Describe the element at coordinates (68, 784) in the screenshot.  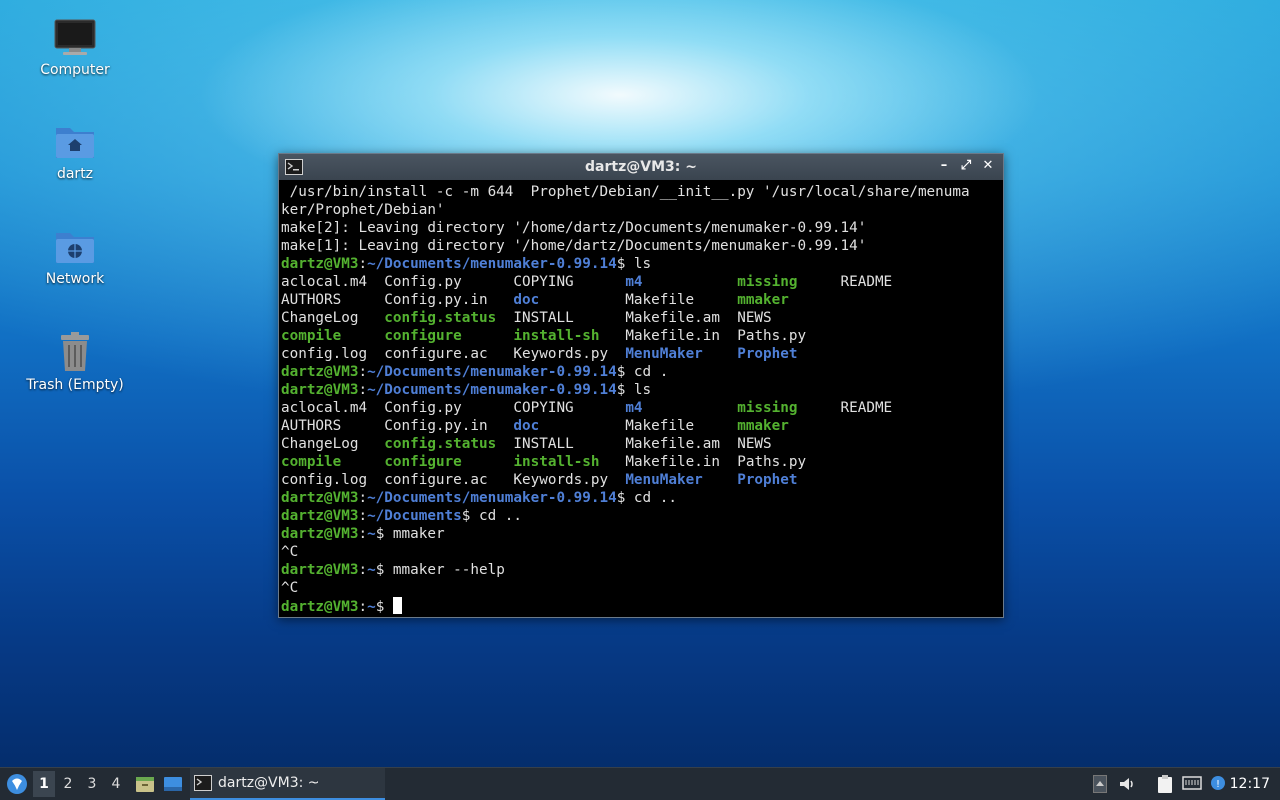
I see `workspace-2: 2` at that location.